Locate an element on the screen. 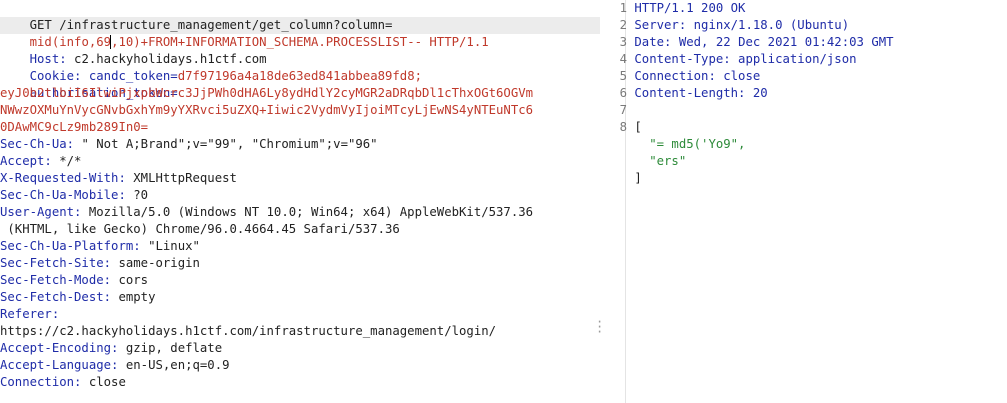 The width and height of the screenshot is (1007, 403). header-value: XMLHttpRequest is located at coordinates (181, 178).